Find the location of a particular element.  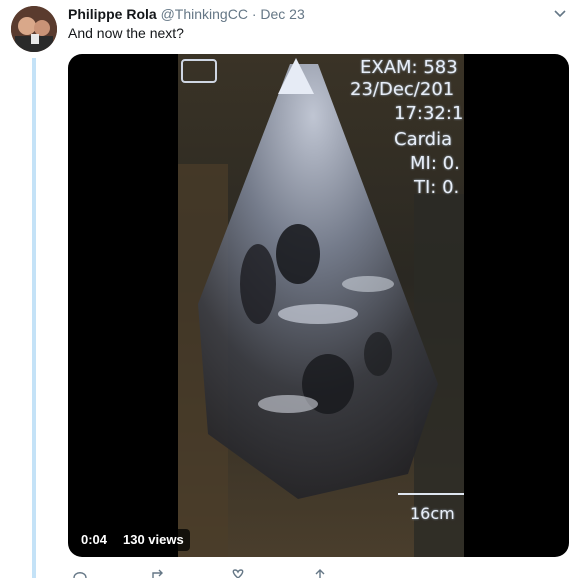

depth-label: 16cm is located at coordinates (432, 513).